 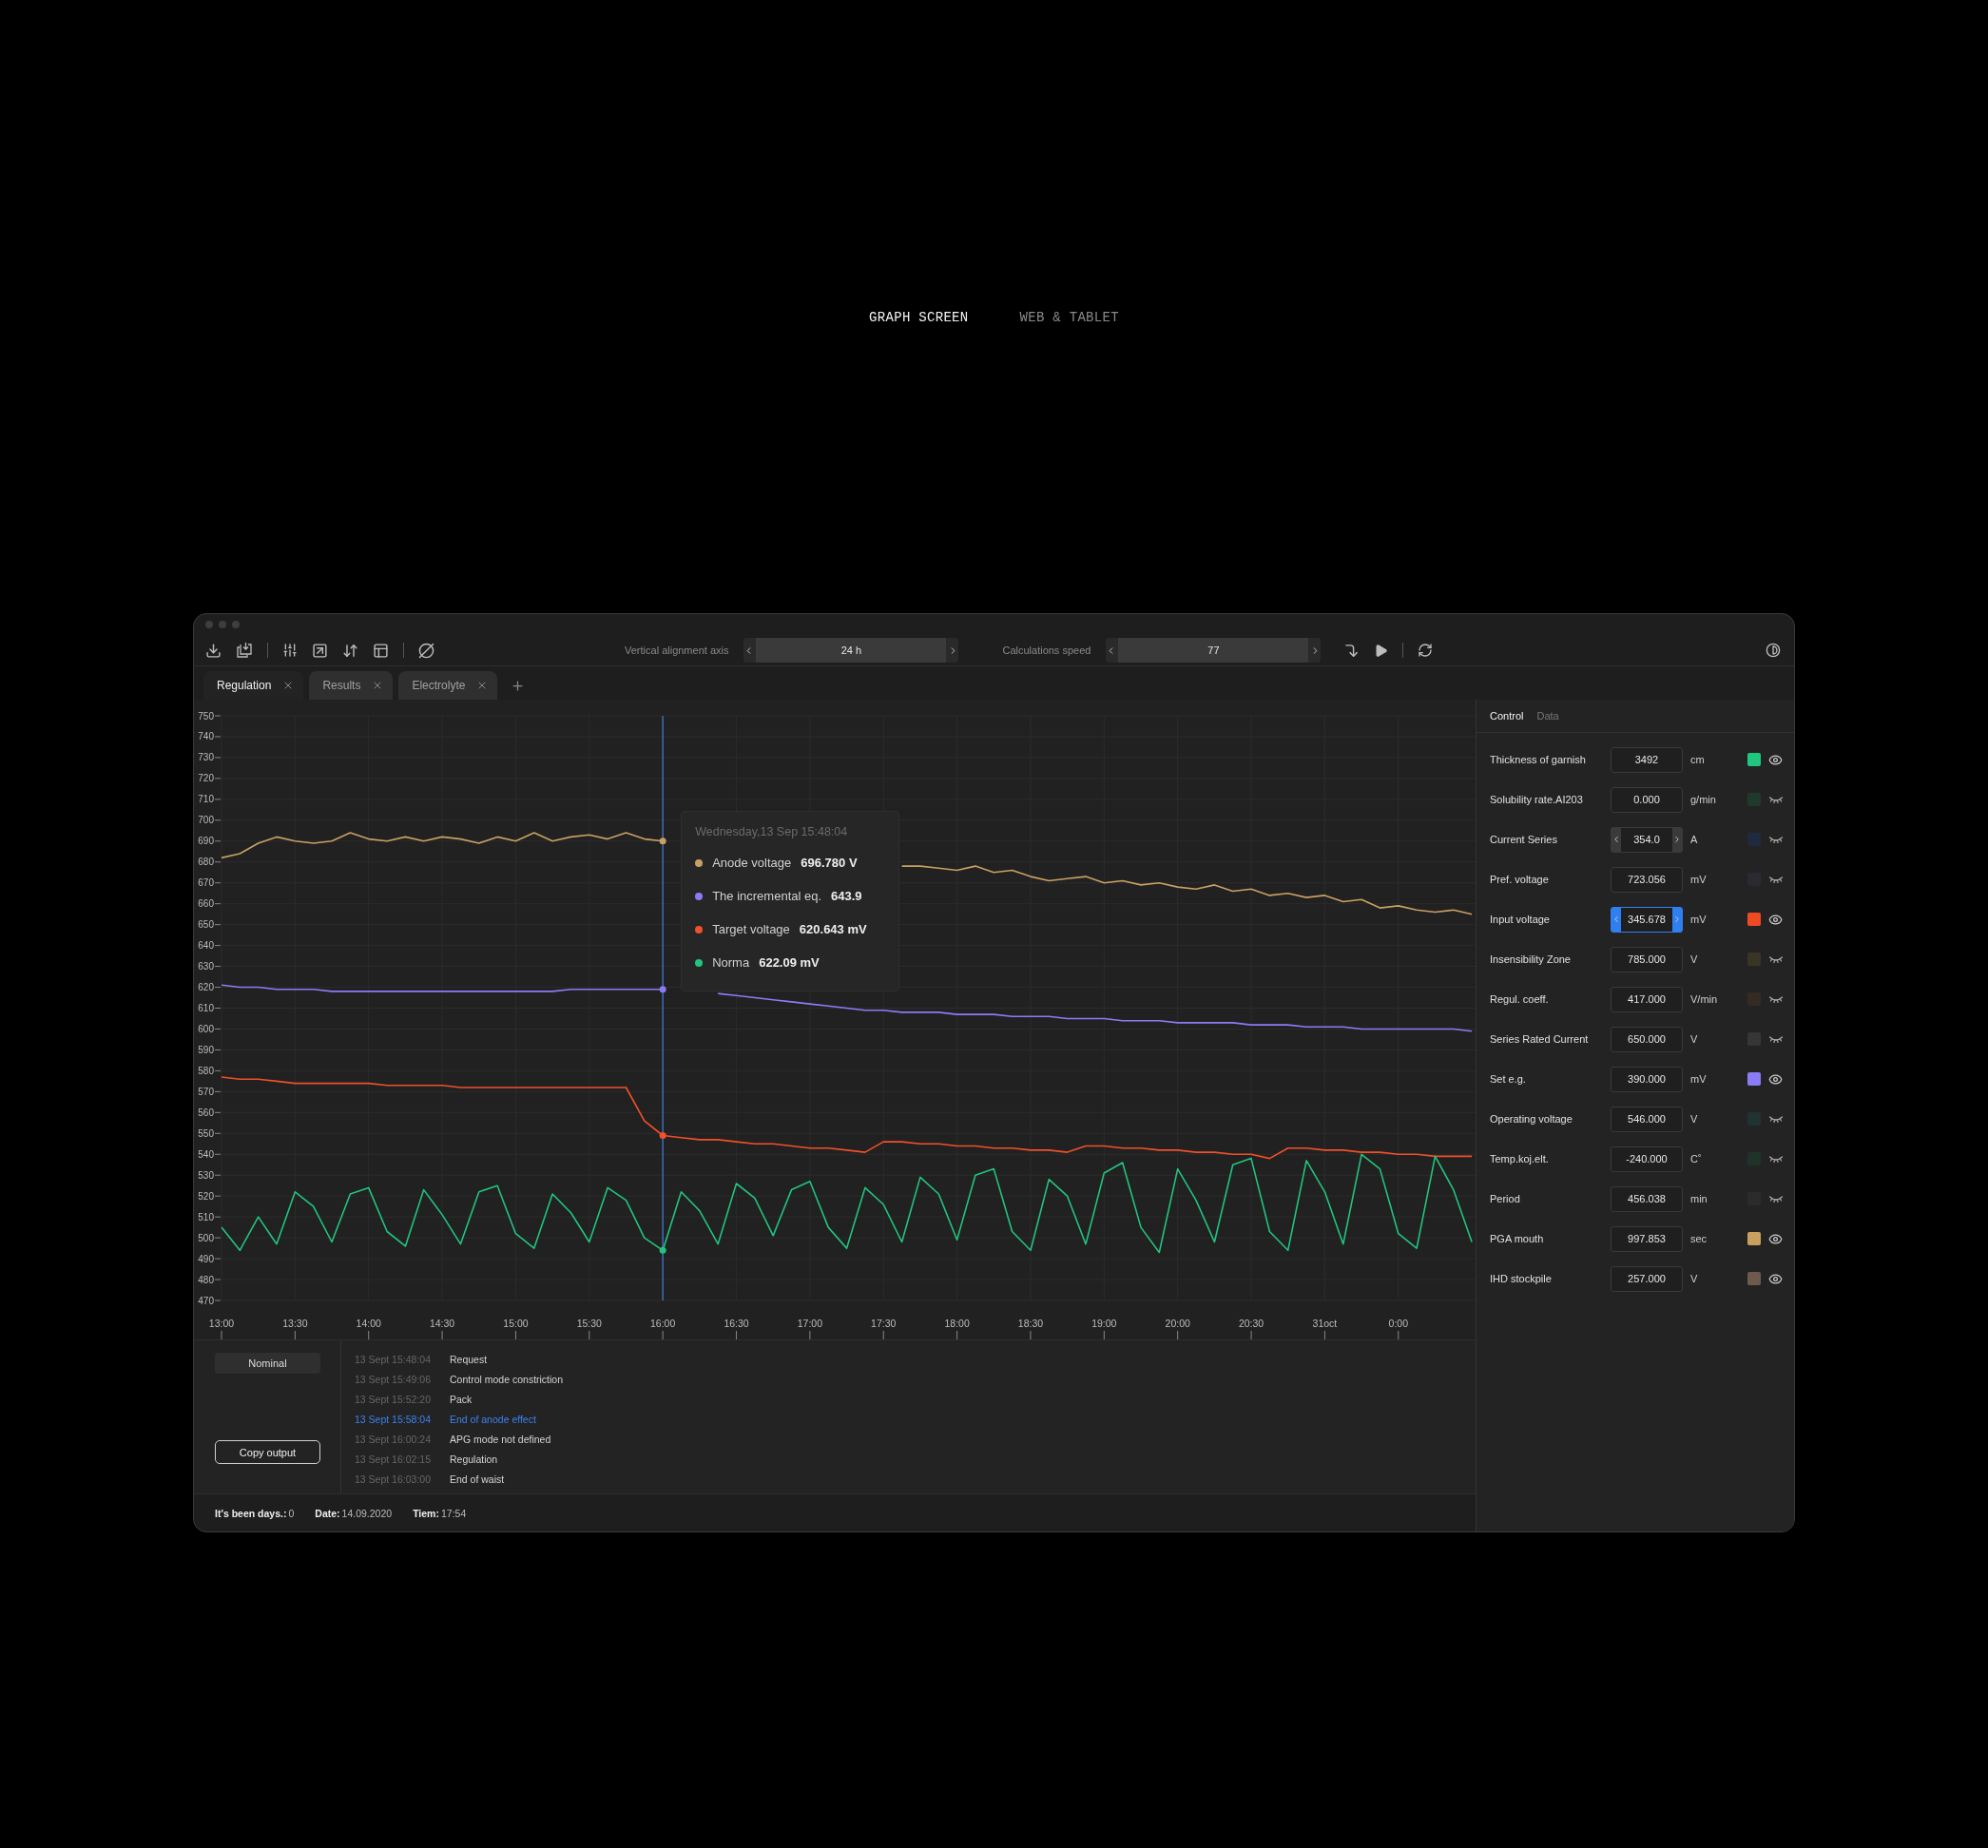 I want to click on log-message: End of anode effect, so click(x=493, y=1419).